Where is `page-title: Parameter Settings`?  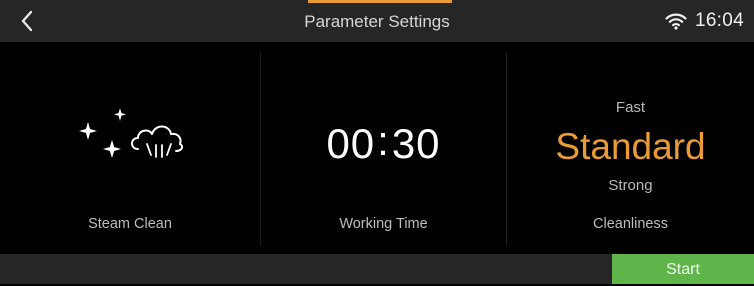 page-title: Parameter Settings is located at coordinates (377, 21).